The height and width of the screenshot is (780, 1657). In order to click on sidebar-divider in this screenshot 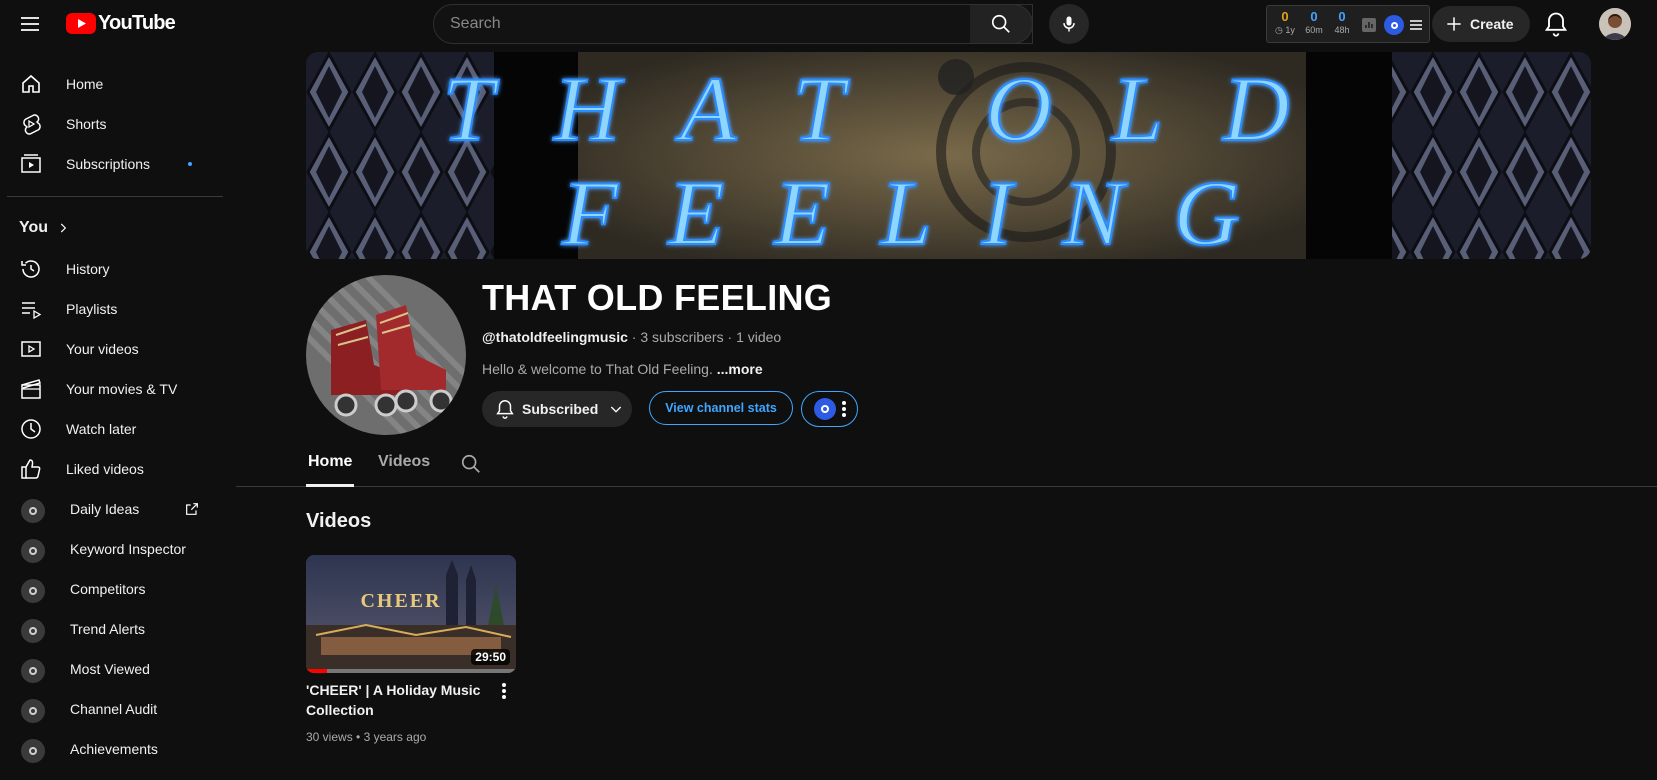, I will do `click(115, 196)`.